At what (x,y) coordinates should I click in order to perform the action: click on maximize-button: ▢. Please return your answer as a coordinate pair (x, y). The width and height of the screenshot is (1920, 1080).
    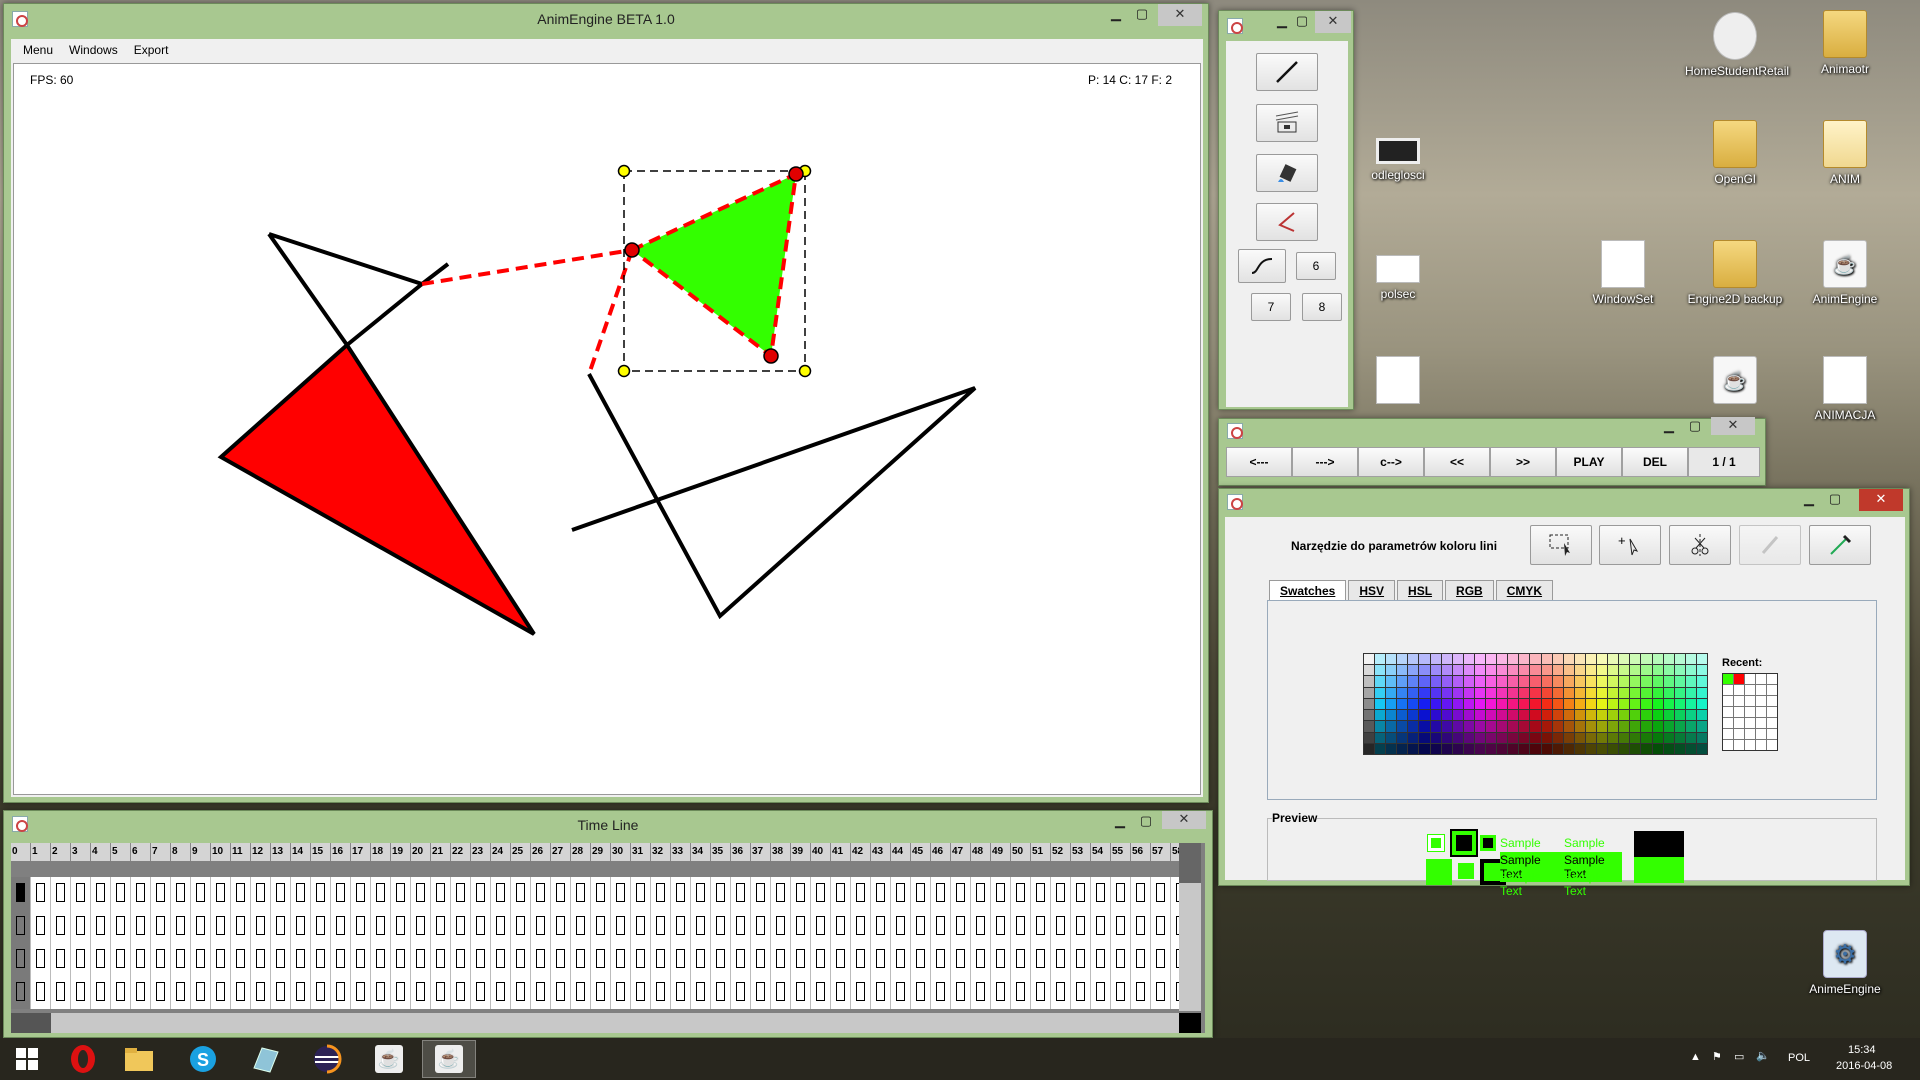
    Looking at the image, I should click on (1302, 22).